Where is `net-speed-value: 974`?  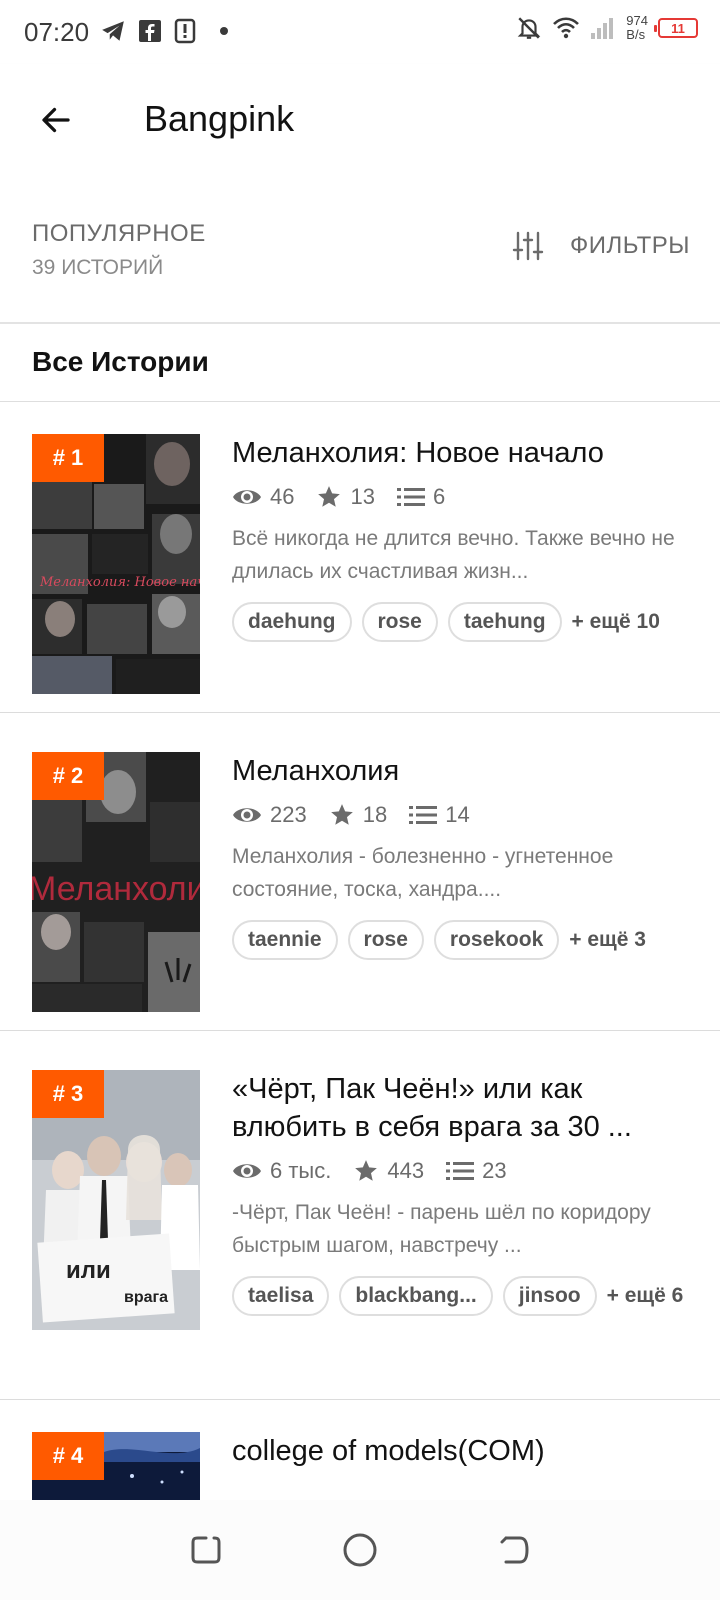 net-speed-value: 974 is located at coordinates (637, 20).